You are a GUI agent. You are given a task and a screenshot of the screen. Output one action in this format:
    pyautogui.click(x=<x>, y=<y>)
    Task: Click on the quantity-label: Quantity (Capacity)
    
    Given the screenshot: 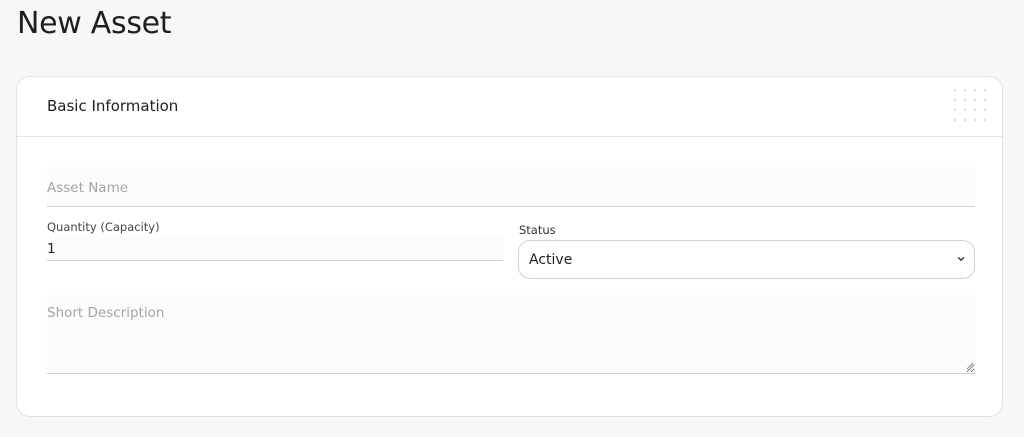 What is the action you would take?
    pyautogui.click(x=103, y=227)
    